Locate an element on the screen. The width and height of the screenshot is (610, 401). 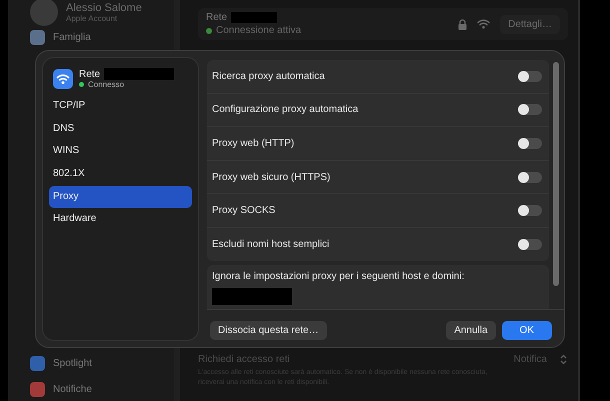
option-label: Configurazione proxy automatica is located at coordinates (285, 110).